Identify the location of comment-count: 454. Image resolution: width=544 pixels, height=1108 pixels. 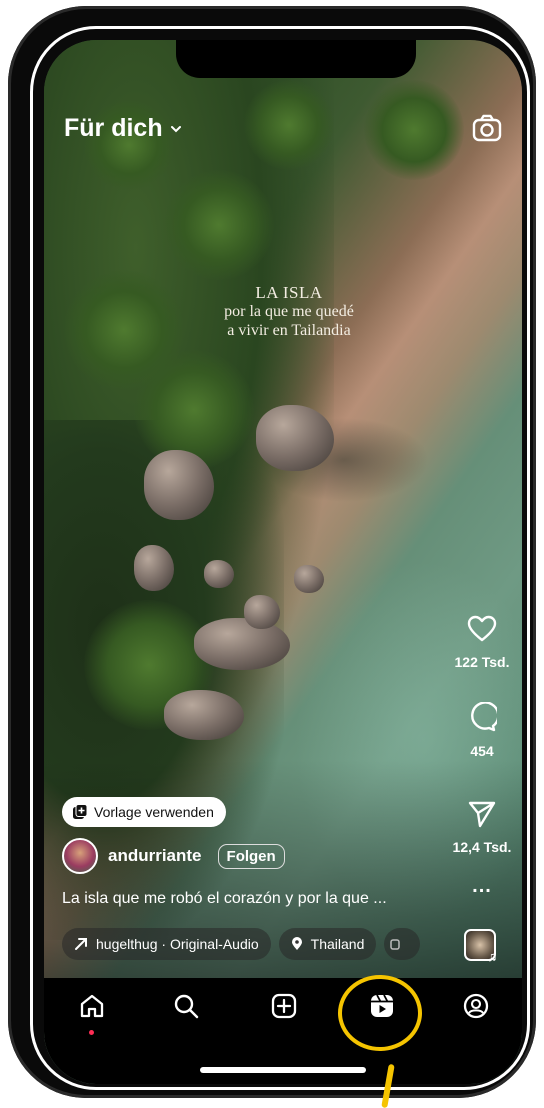
(482, 751).